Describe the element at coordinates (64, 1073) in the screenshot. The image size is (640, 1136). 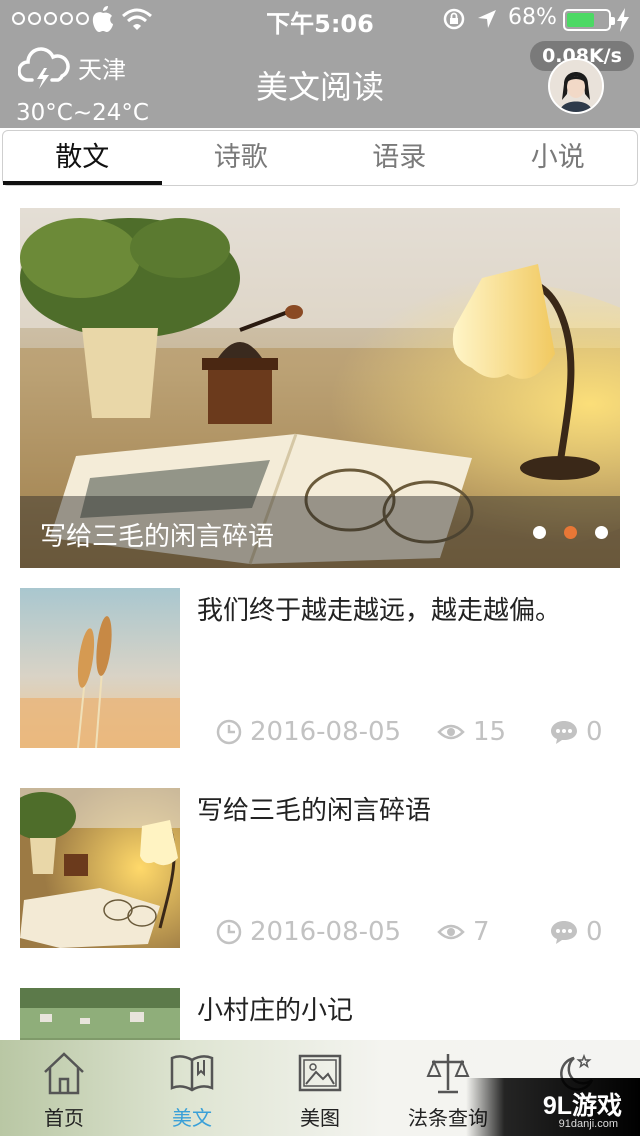
I see `home-icon` at that location.